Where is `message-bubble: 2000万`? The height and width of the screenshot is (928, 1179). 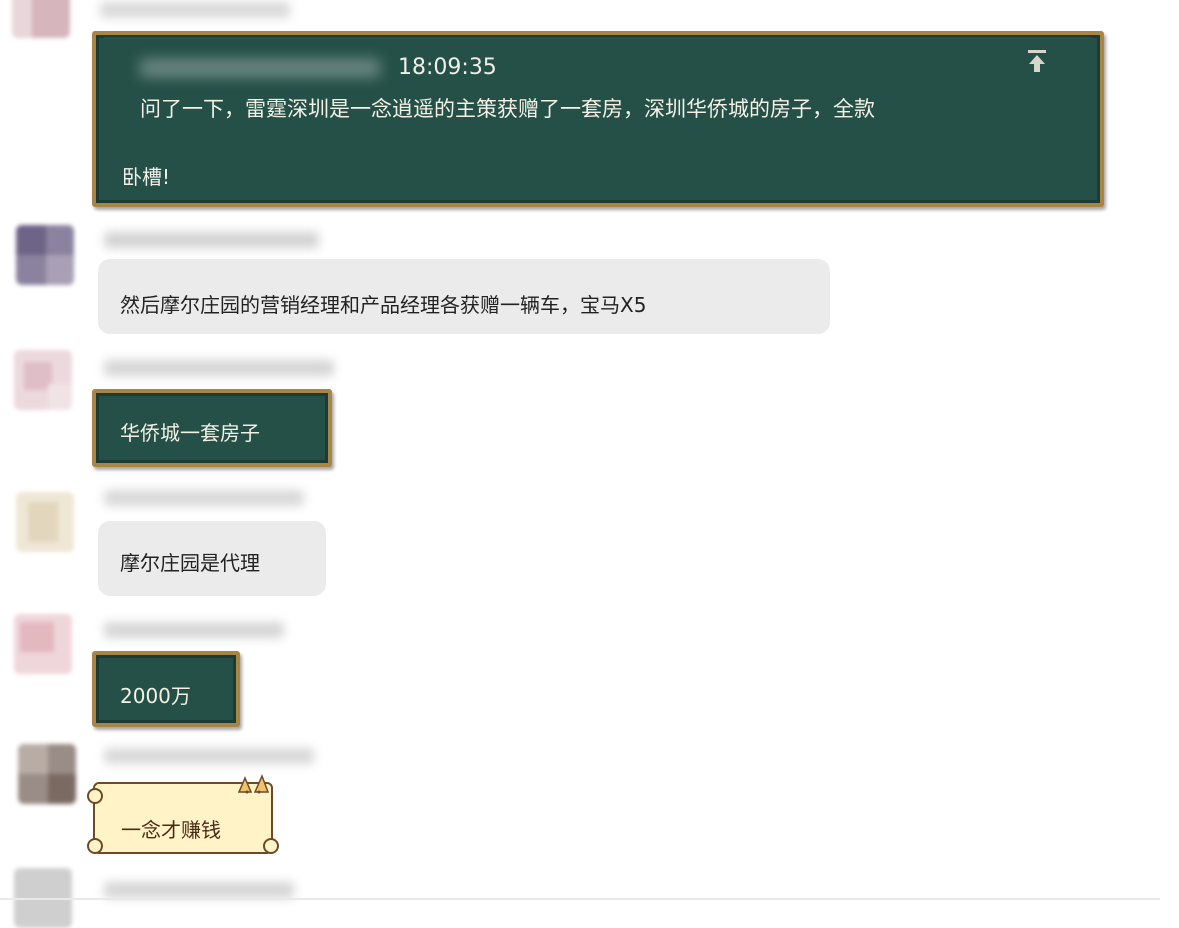
message-bubble: 2000万 is located at coordinates (166, 689).